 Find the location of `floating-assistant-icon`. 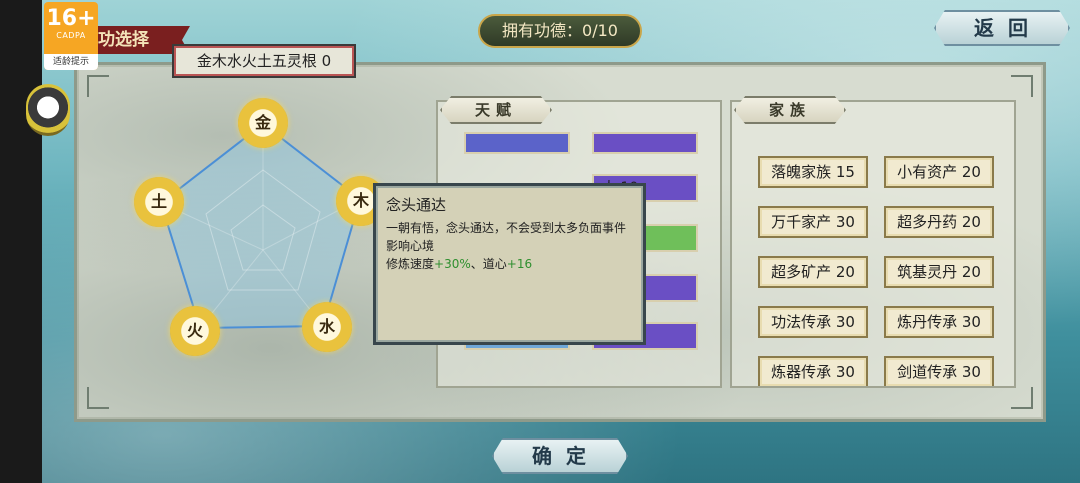

floating-assistant-icon is located at coordinates (48, 110).